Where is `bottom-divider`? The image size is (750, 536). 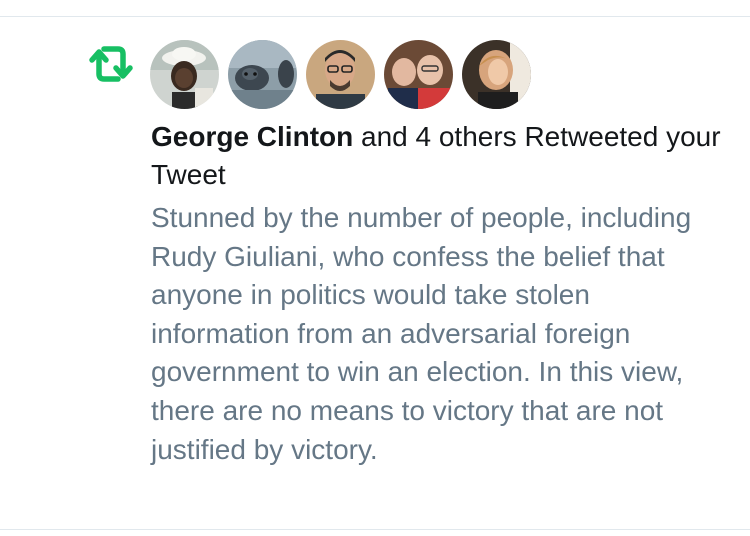 bottom-divider is located at coordinates (375, 529).